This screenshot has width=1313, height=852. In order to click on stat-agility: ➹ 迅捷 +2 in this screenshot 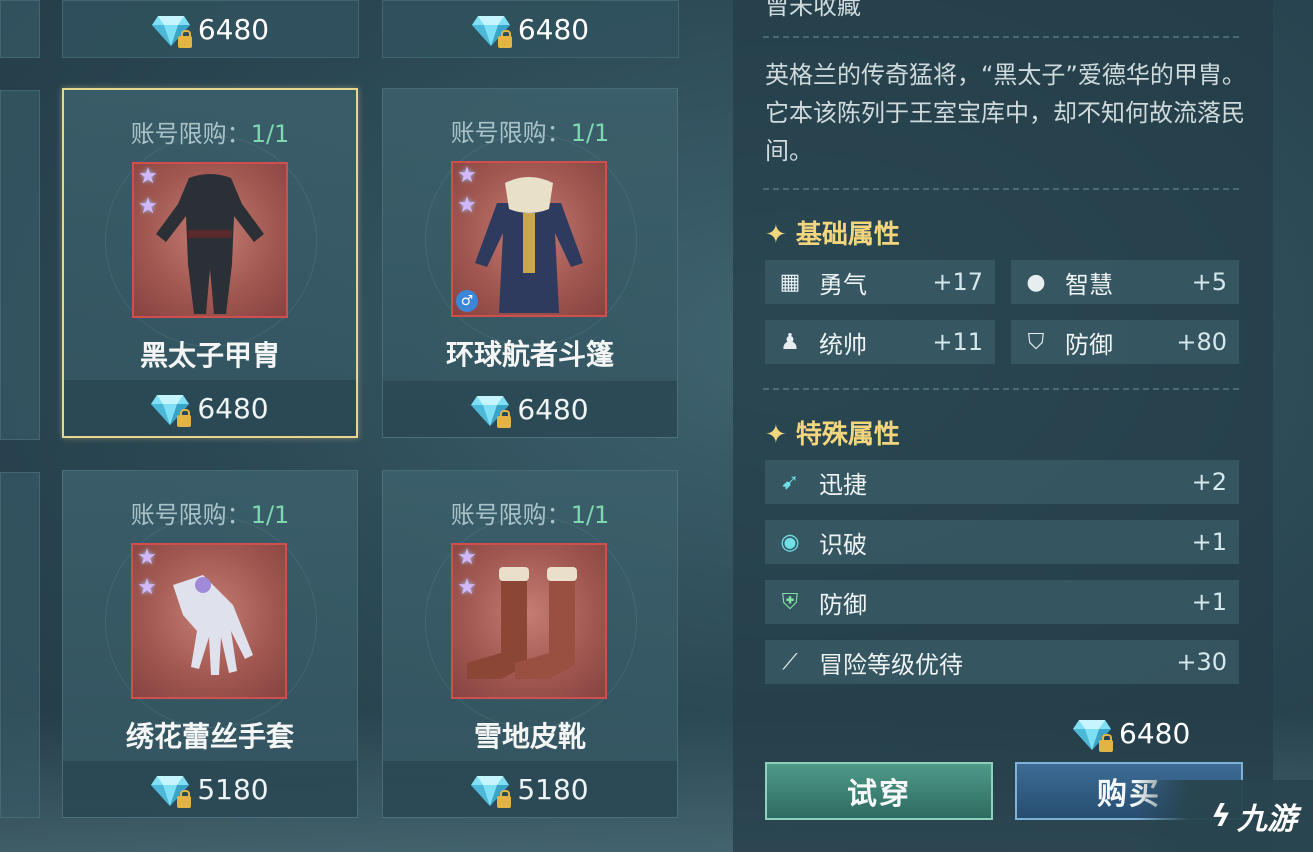, I will do `click(1002, 482)`.